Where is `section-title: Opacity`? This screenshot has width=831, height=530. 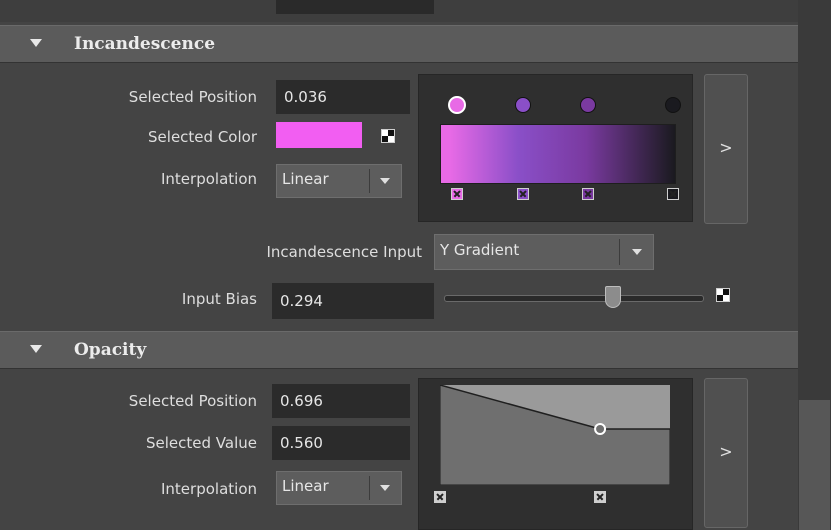 section-title: Opacity is located at coordinates (110, 350).